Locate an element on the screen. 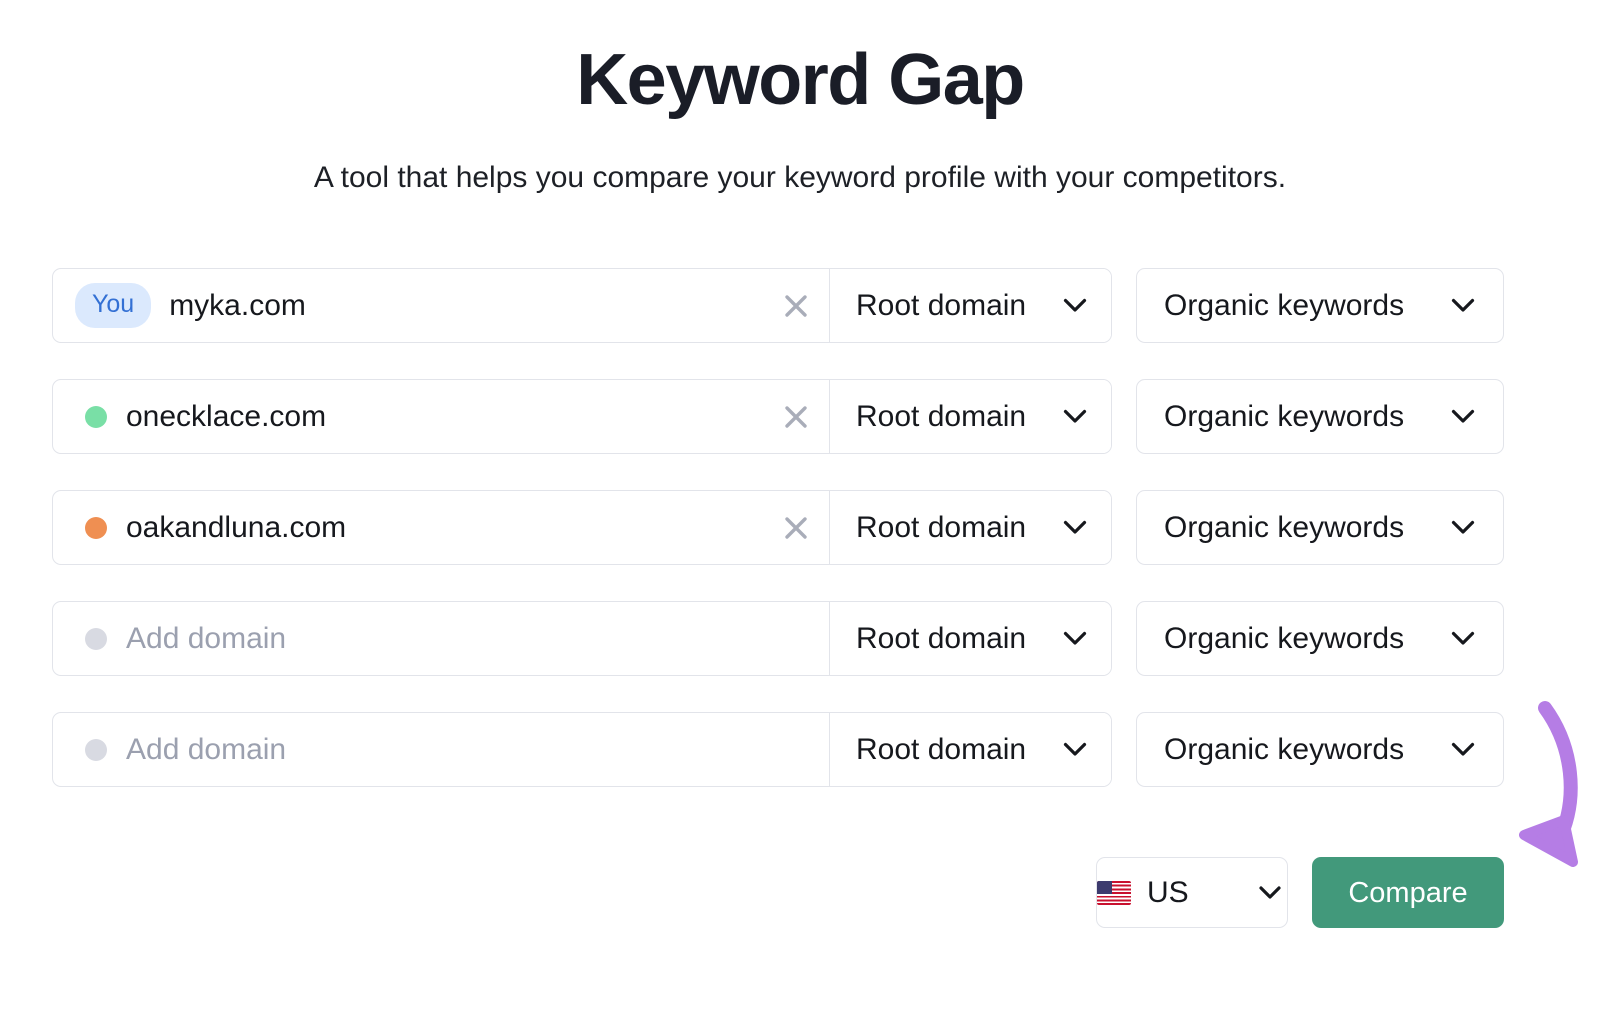 This screenshot has height=1023, width=1600. domain-value: myka.com is located at coordinates (237, 305).